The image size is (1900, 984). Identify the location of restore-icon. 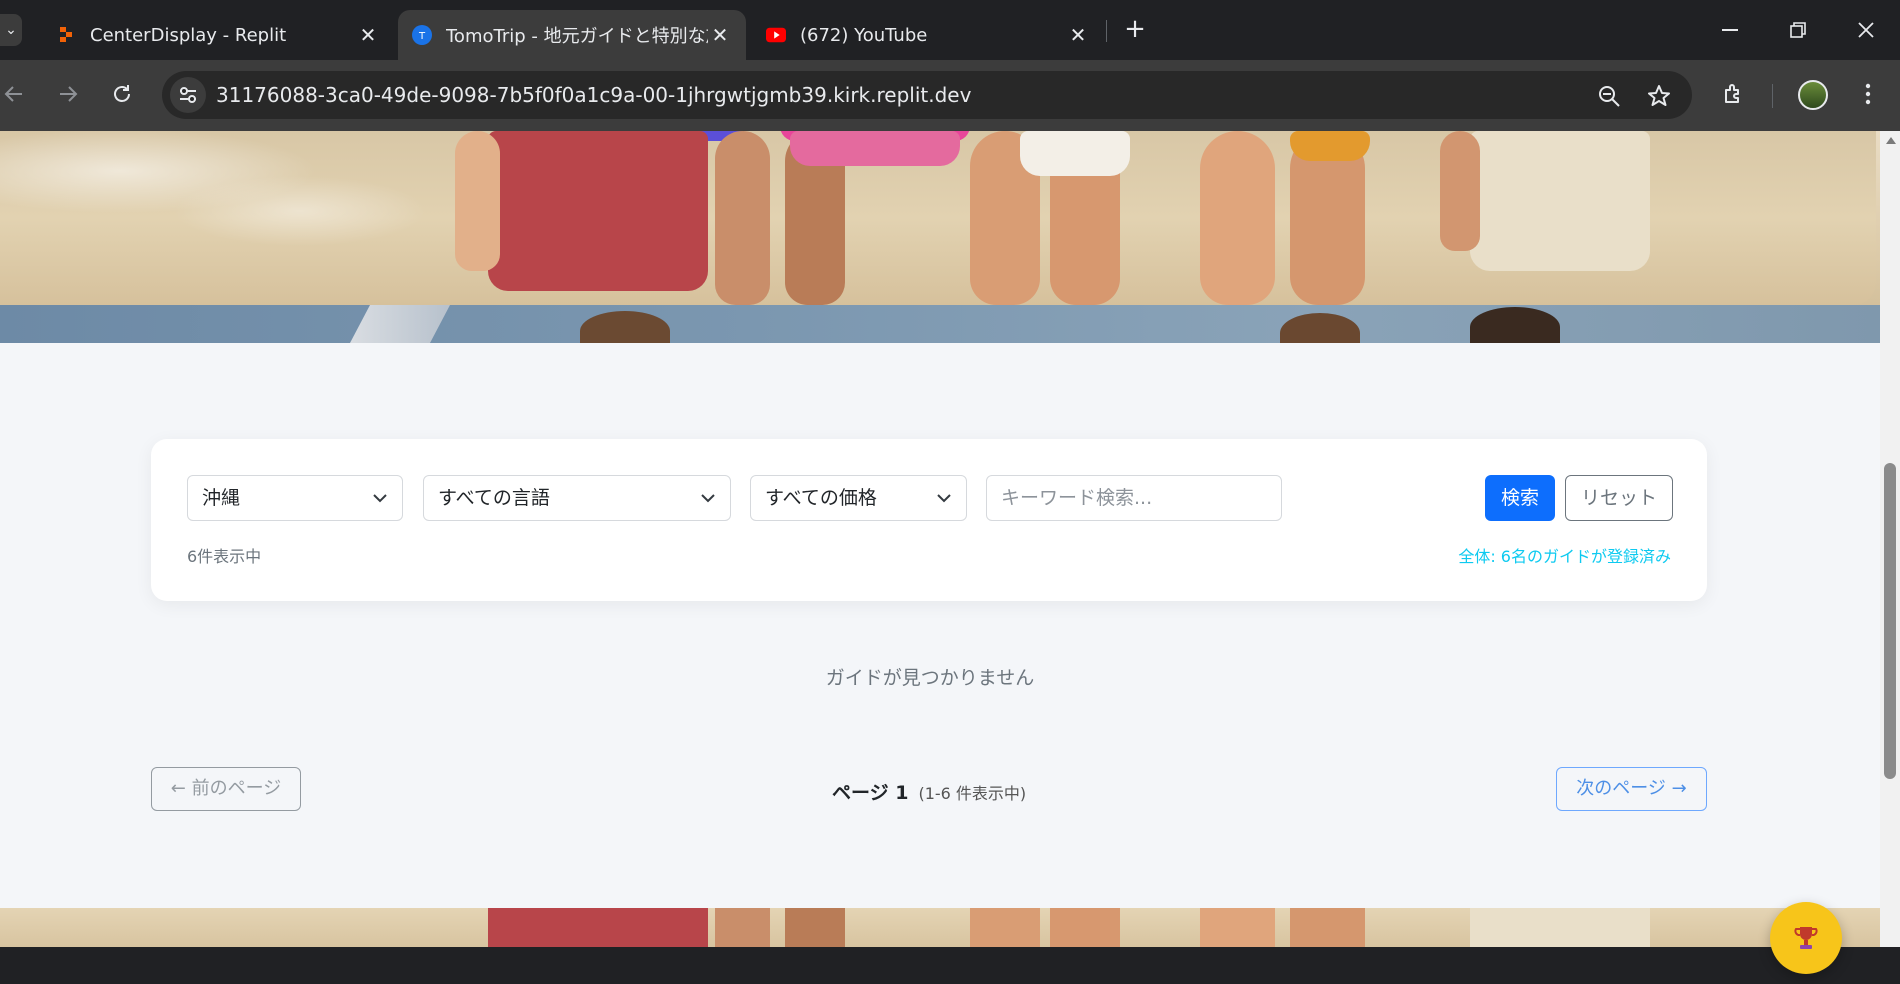
(1798, 30).